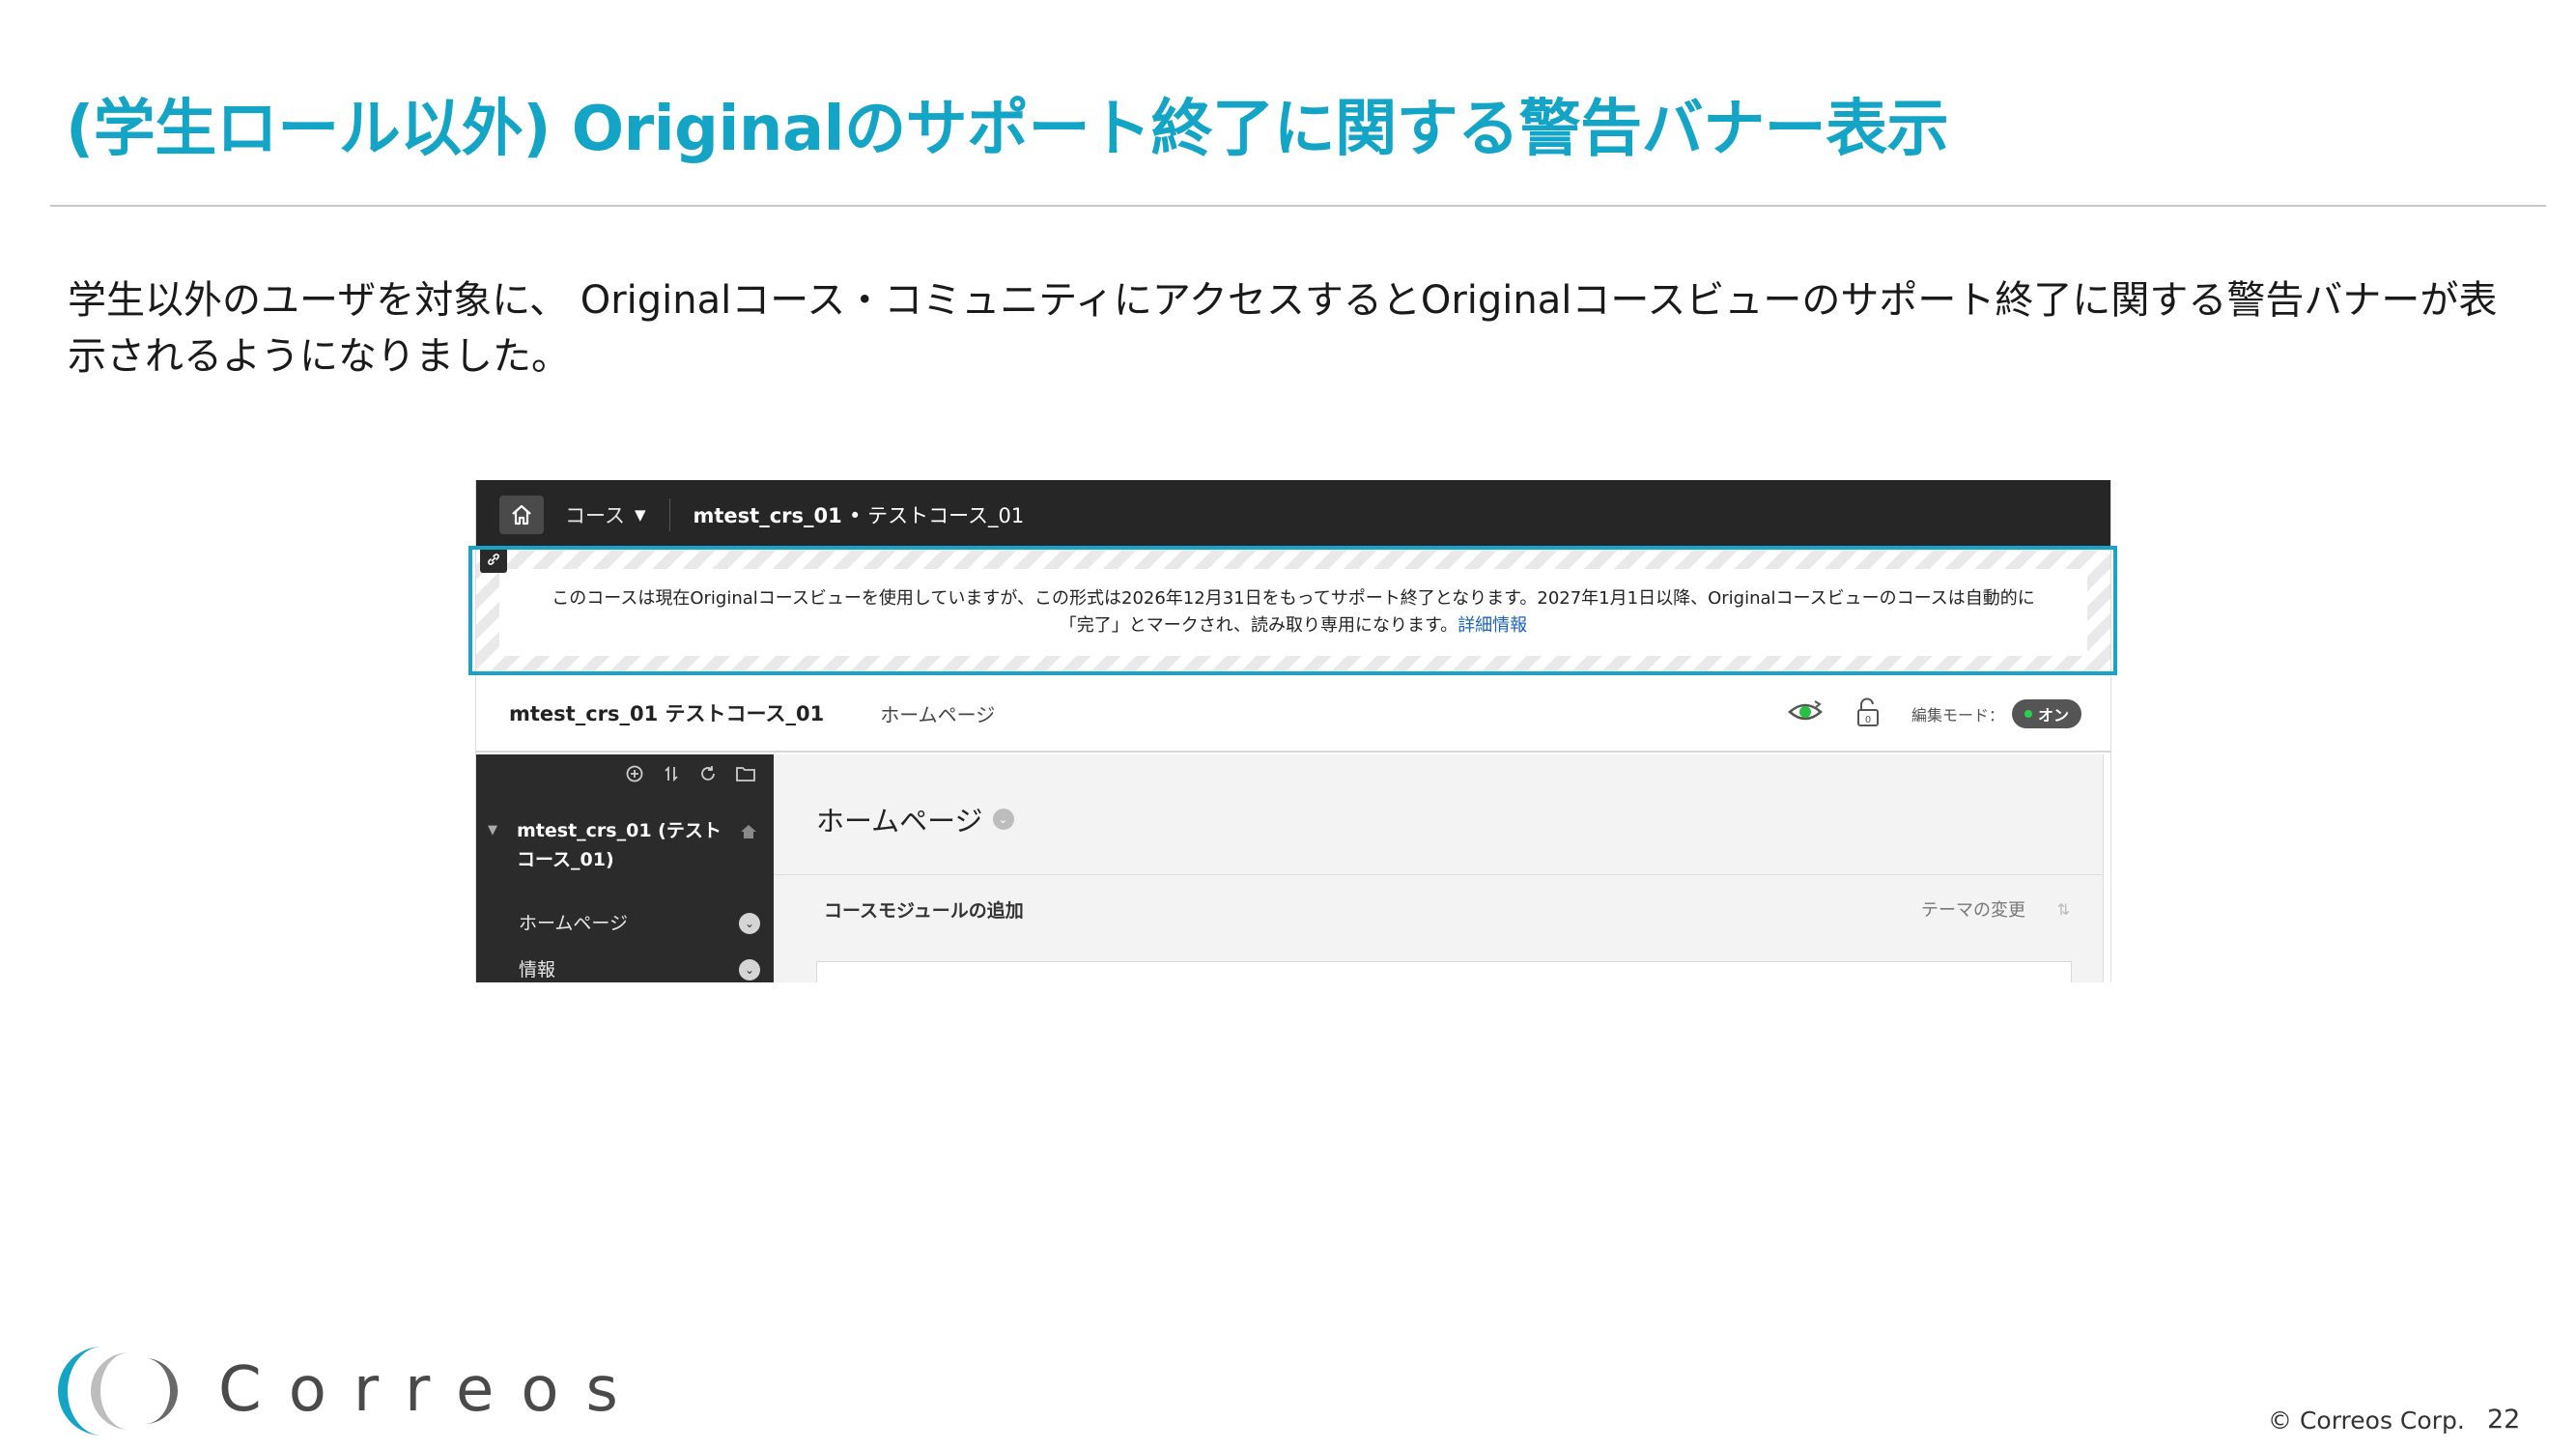 The image size is (2576, 1449). I want to click on edit-mode-value: オン, so click(2053, 715).